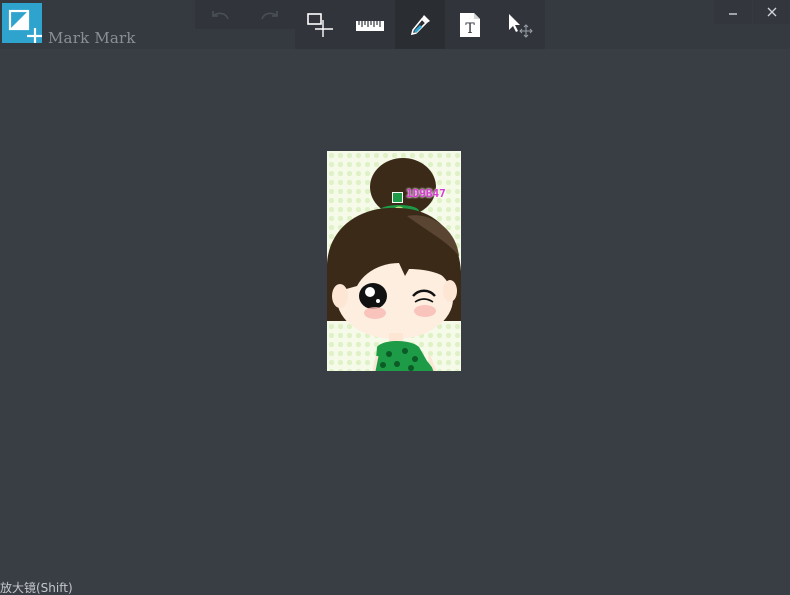 The width and height of the screenshot is (790, 595). I want to click on cartoon-girl-illustration, so click(394, 261).